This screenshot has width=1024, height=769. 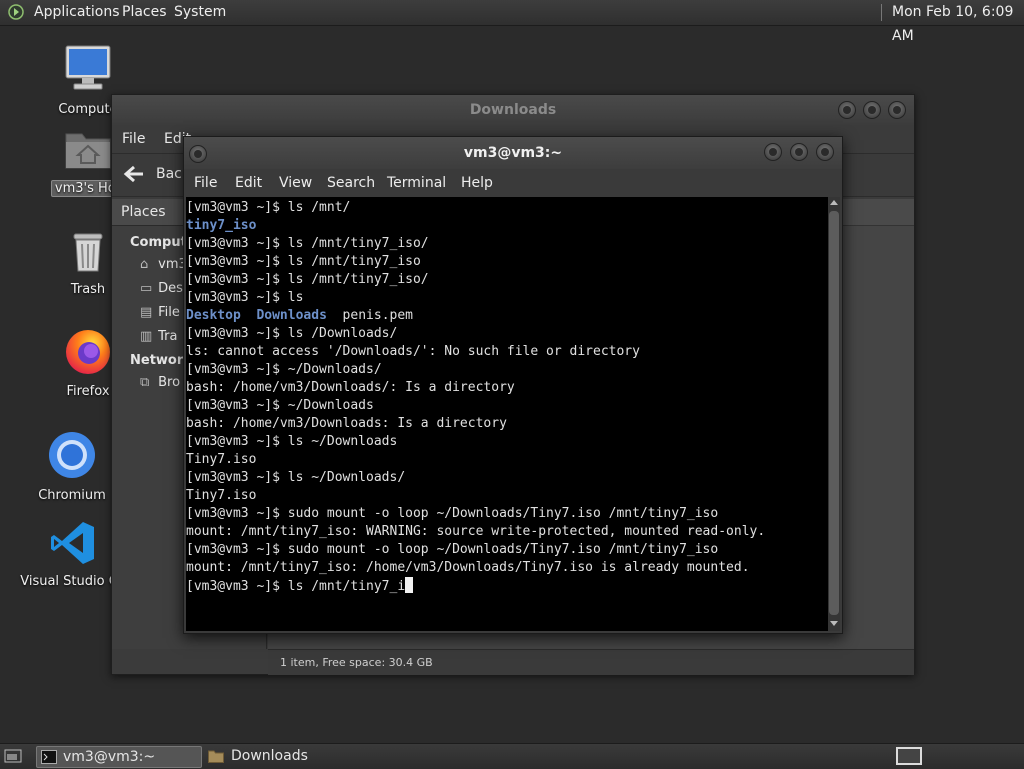 I want to click on bottom-taskbar: vm3@vm3:~ Downloads, so click(x=512, y=756).